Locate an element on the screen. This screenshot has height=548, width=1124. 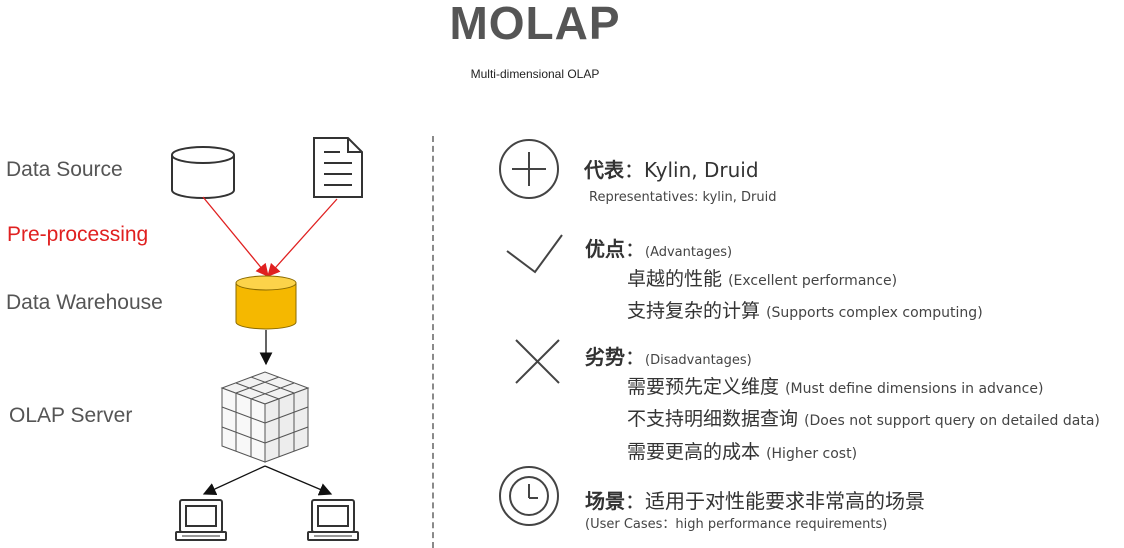
disadvantage-item-en: (Higher cost) is located at coordinates (812, 454).